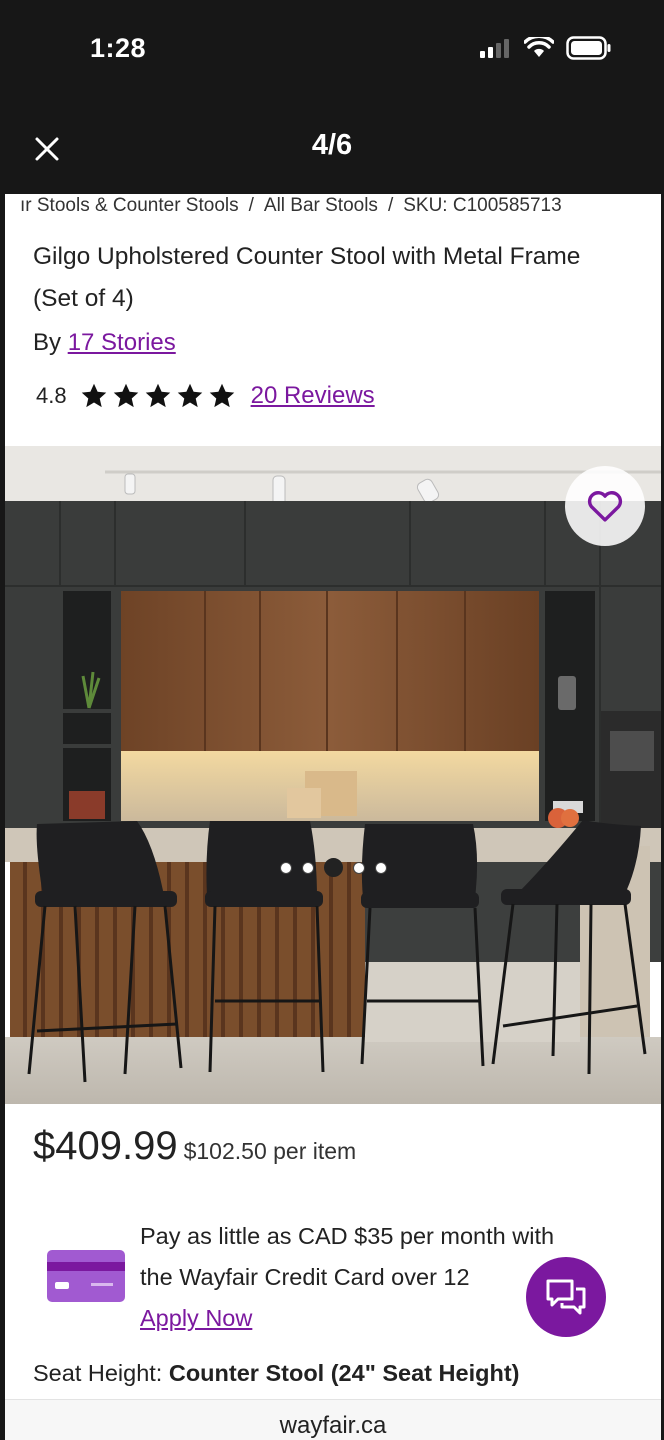  I want to click on signal-icon, so click(494, 48).